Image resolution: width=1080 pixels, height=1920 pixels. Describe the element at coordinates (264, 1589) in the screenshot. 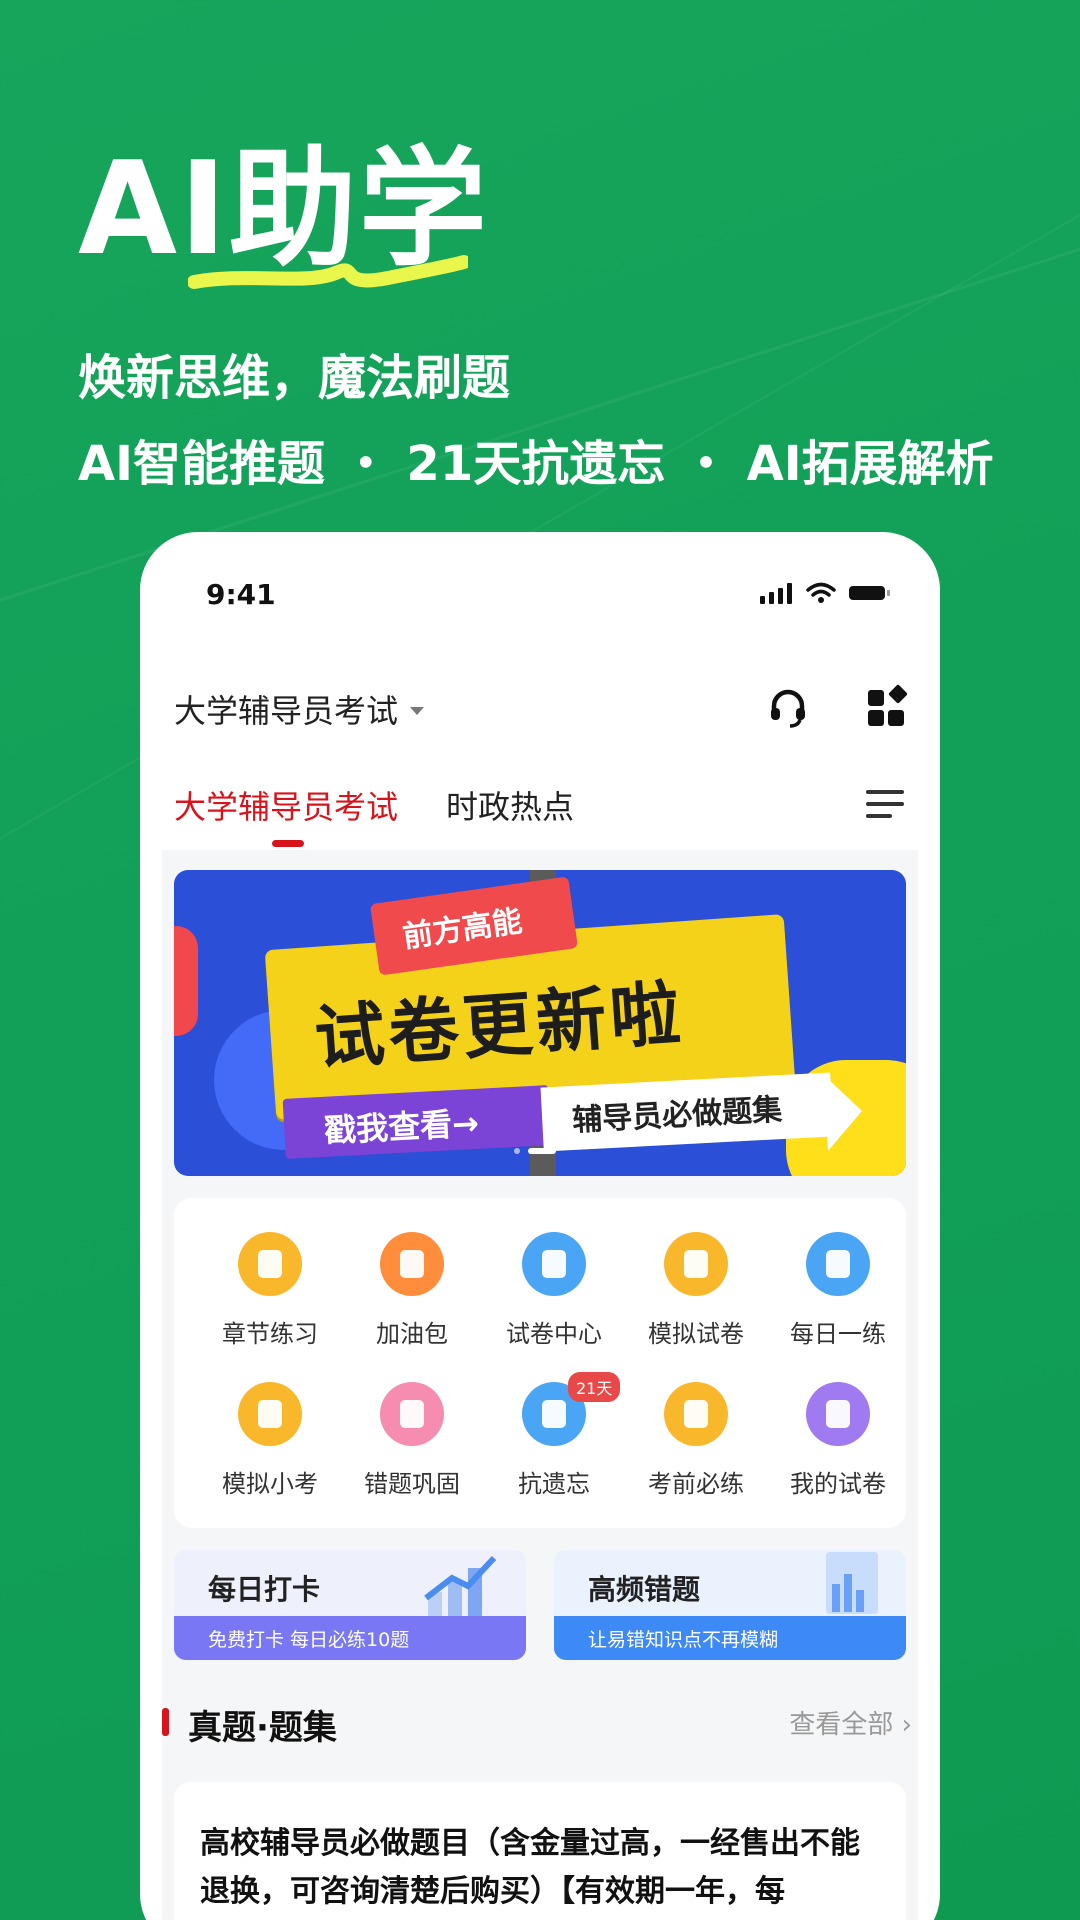

I see `daily-checkin-title: 每日打卡` at that location.